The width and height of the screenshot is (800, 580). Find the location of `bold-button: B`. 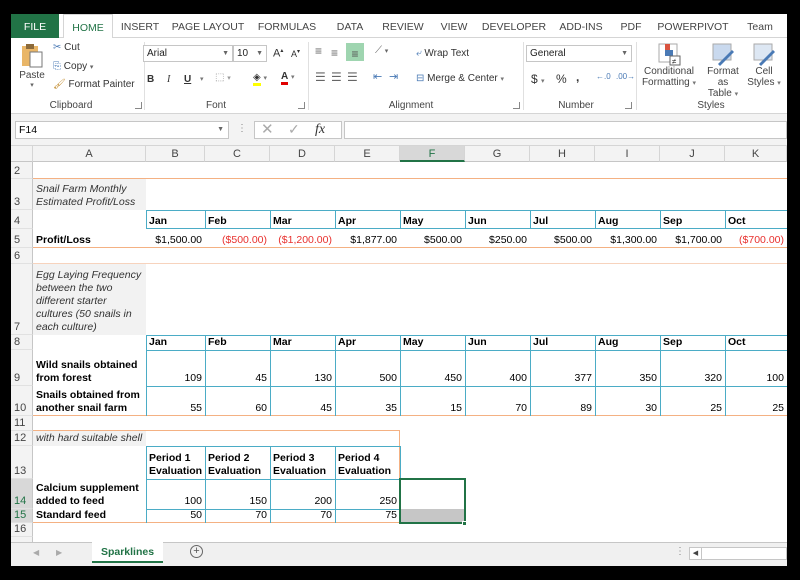

bold-button: B is located at coordinates (150, 79).